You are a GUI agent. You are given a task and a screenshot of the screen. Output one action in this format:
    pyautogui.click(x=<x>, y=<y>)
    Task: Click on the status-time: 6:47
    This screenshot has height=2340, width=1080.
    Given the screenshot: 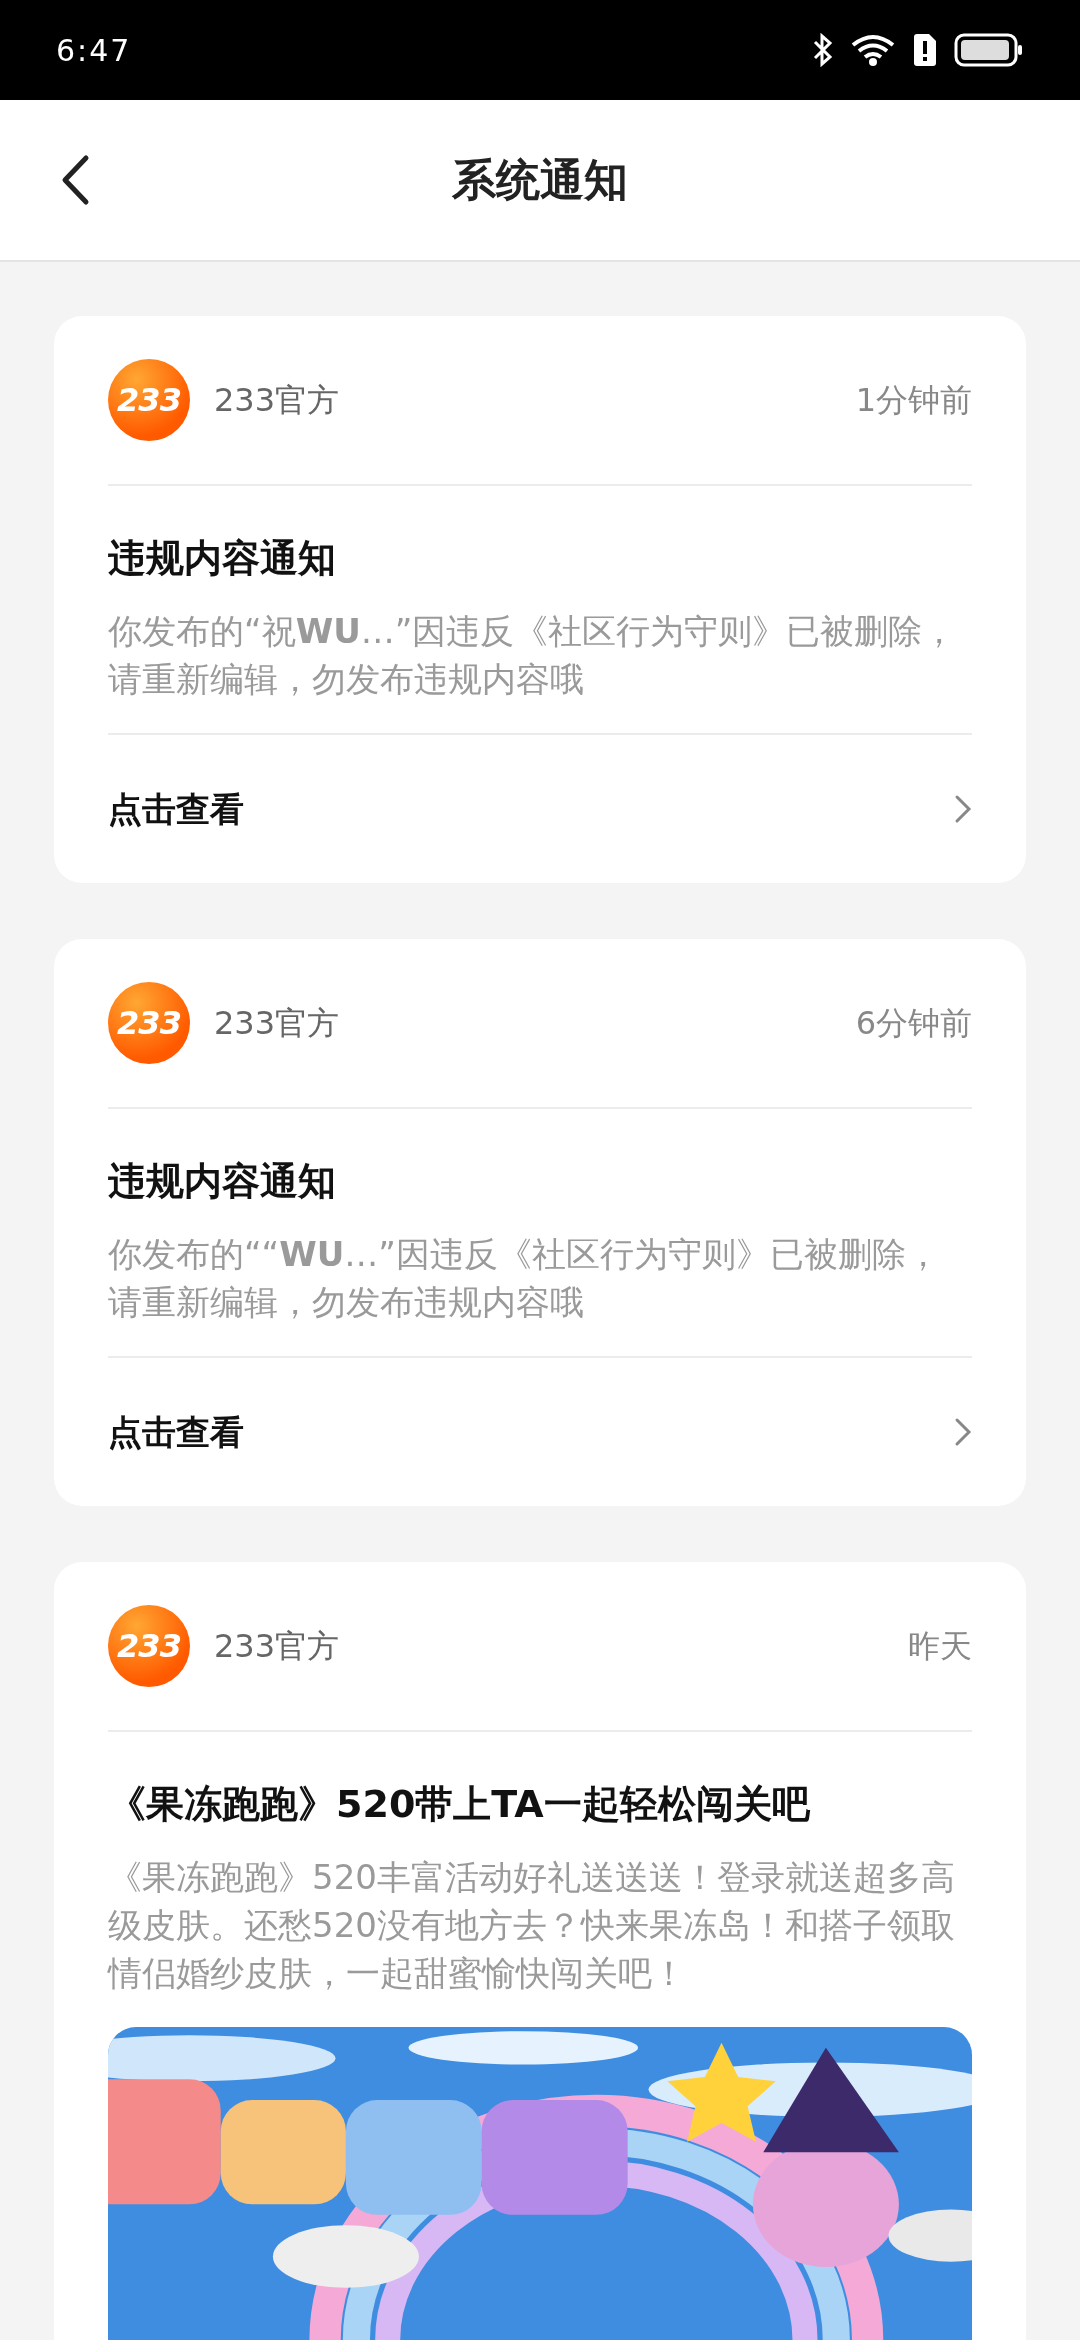 What is the action you would take?
    pyautogui.click(x=94, y=50)
    